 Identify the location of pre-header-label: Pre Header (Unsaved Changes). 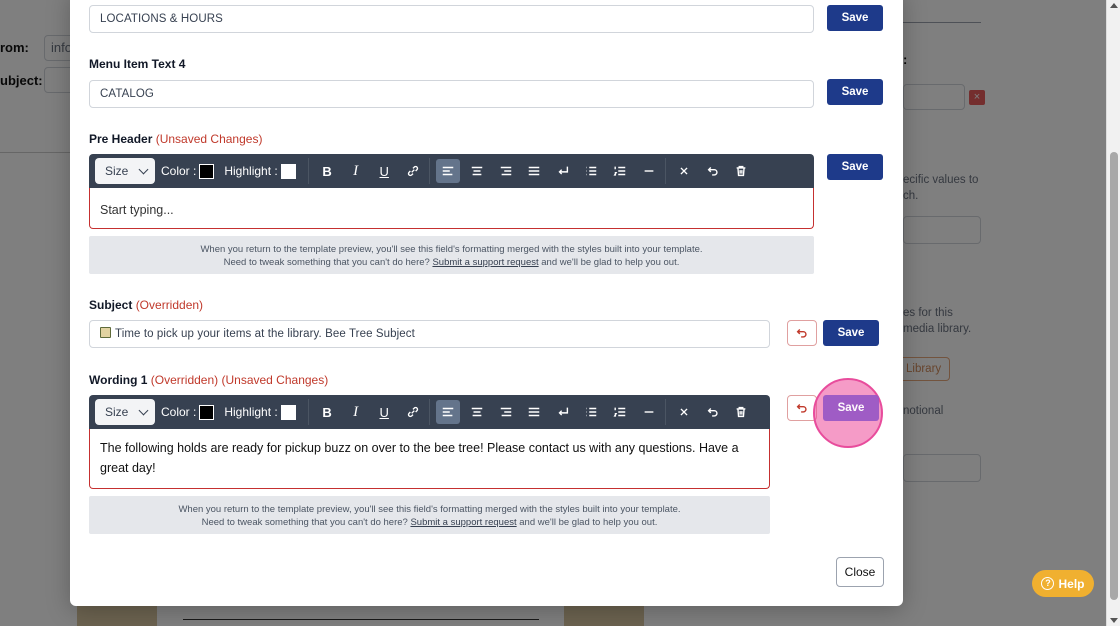
(176, 139).